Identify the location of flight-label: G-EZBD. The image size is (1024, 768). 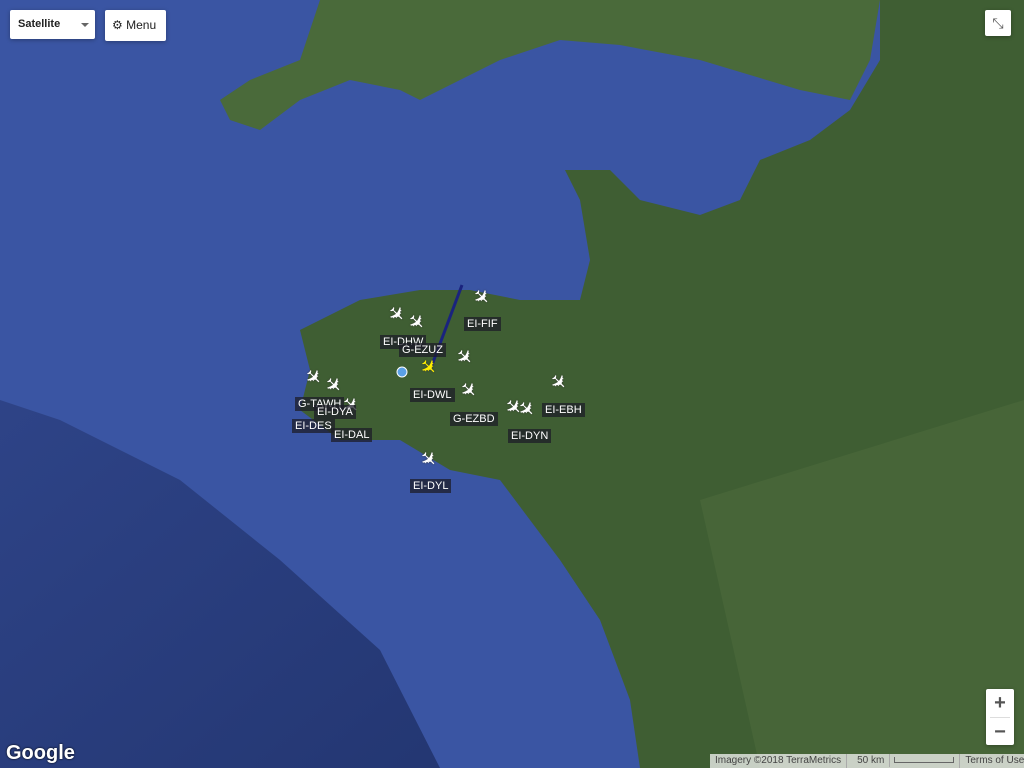
(474, 419).